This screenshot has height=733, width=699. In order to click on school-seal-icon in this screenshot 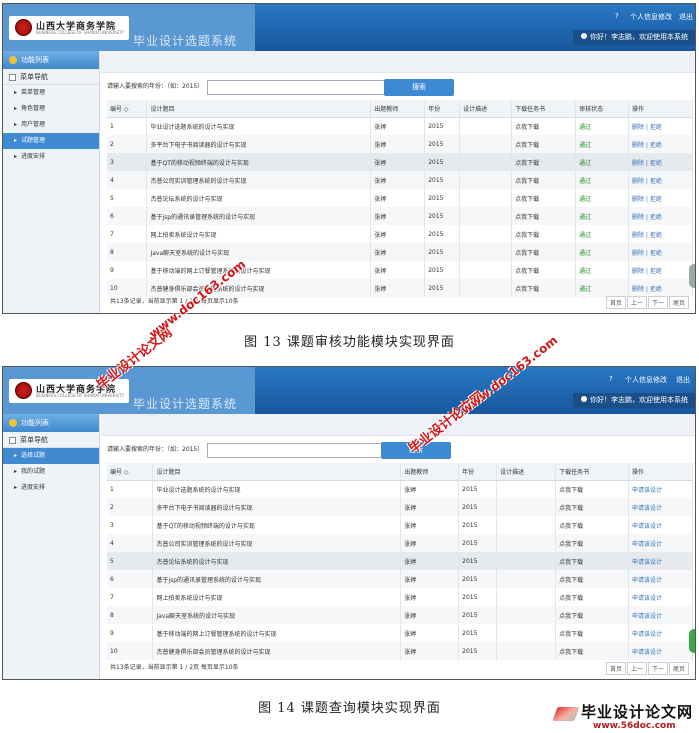, I will do `click(23, 27)`.